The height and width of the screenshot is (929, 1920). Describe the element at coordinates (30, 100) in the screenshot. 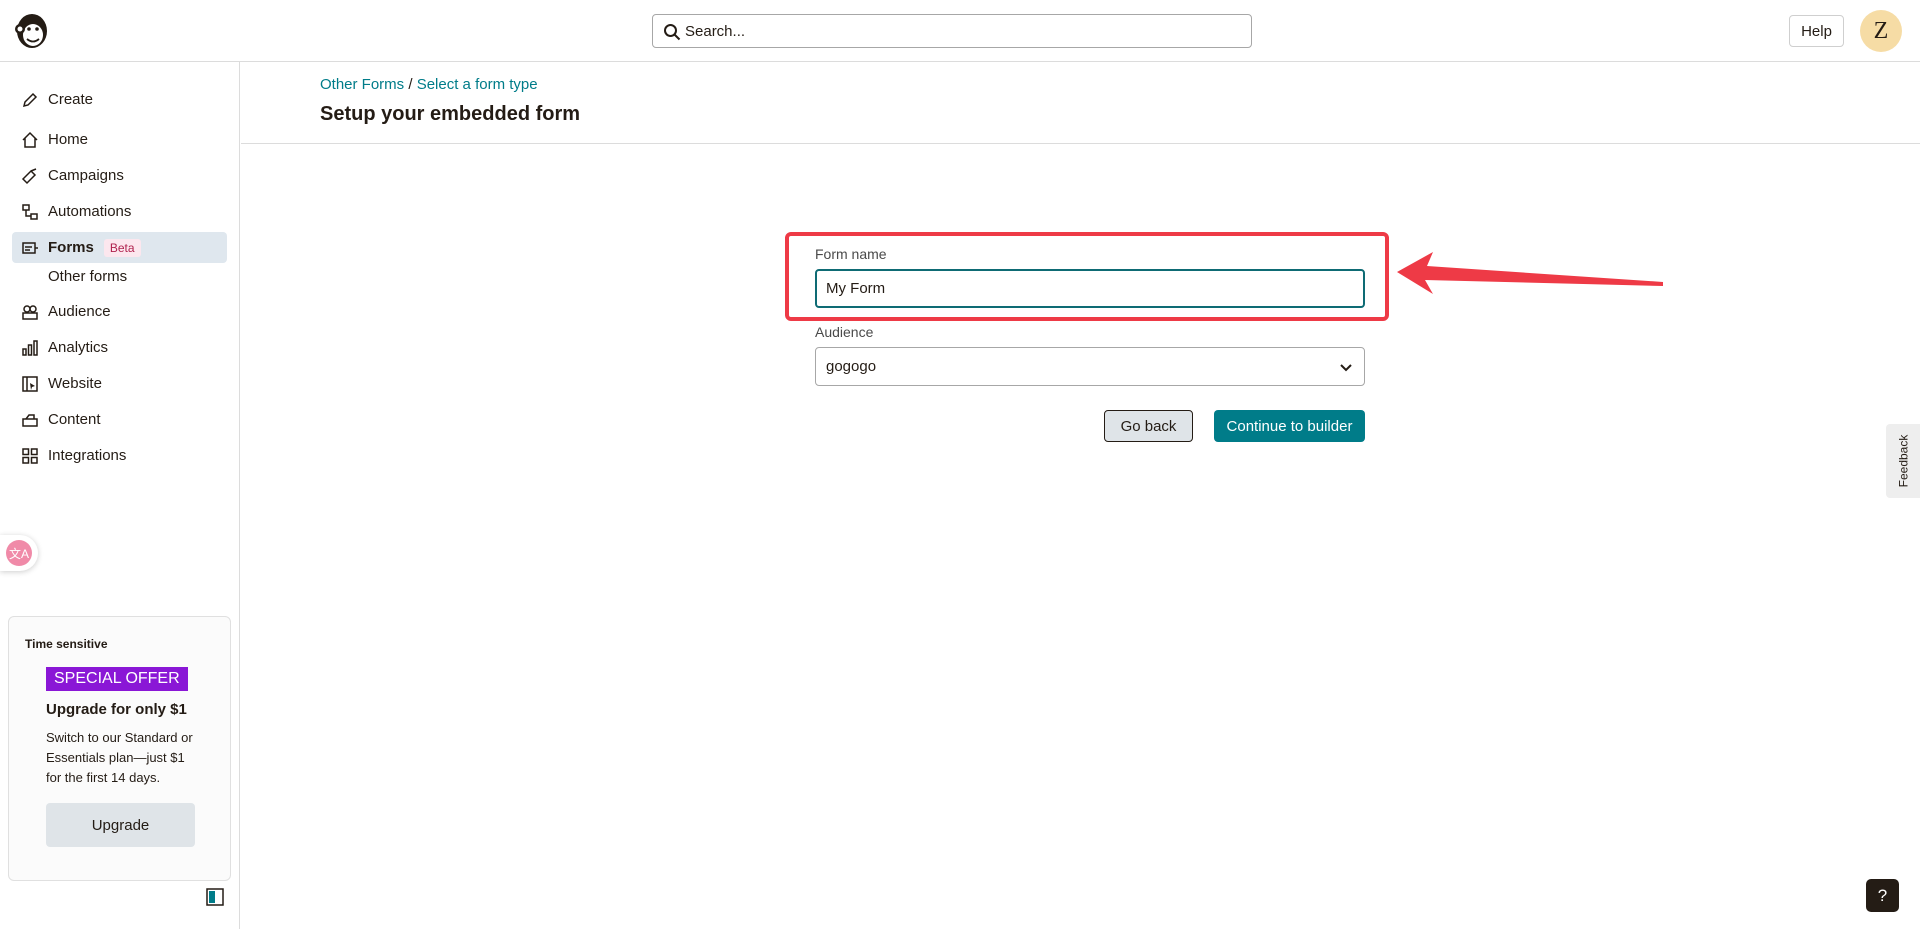

I see `pencil-icon` at that location.